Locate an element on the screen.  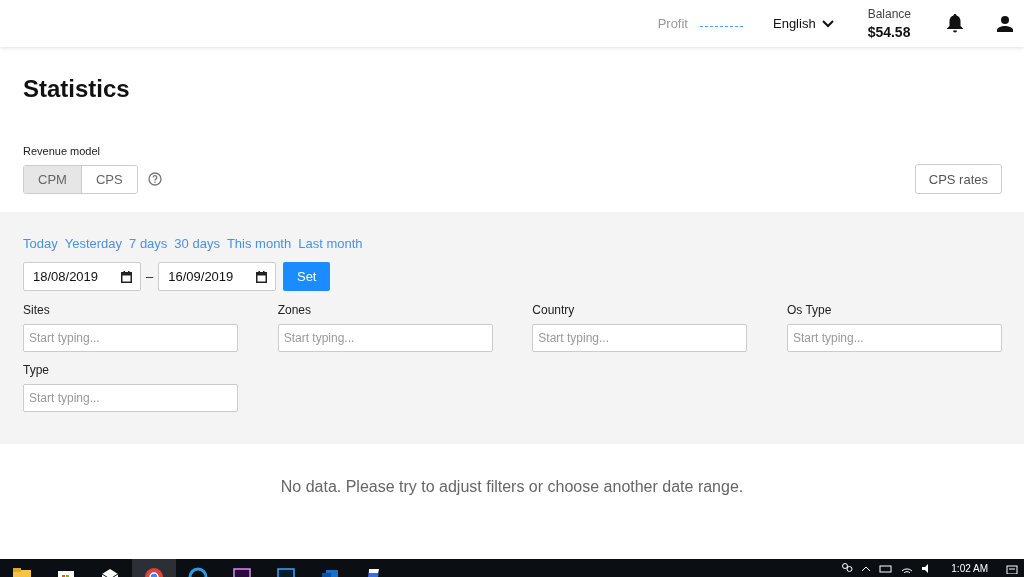
balance-label: Balance is located at coordinates (889, 14).